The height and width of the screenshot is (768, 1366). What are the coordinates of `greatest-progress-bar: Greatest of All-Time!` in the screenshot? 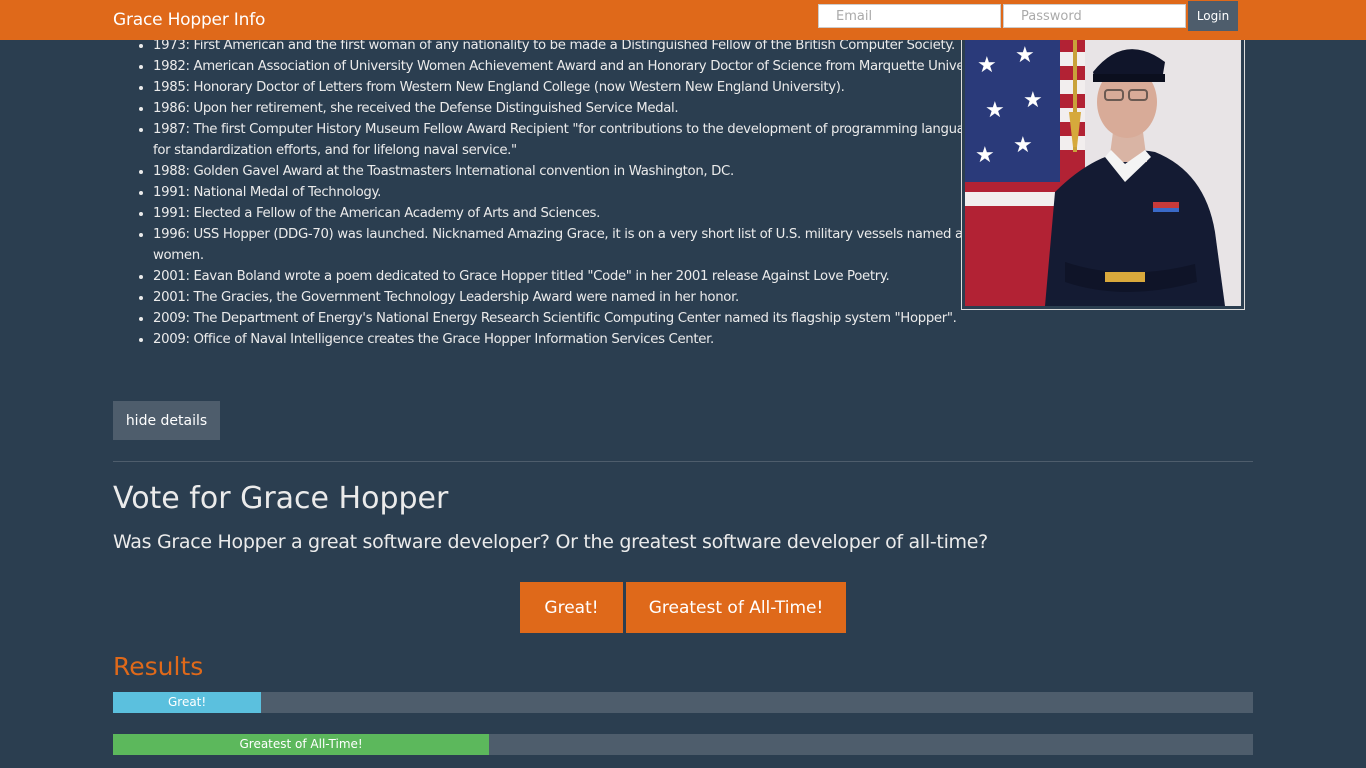 It's located at (301, 744).